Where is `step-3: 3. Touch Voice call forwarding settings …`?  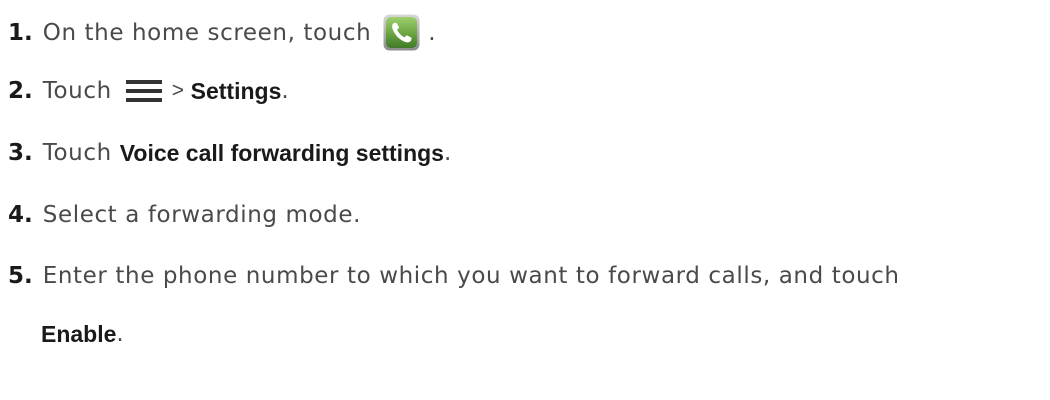
step-3: 3. Touch Voice call forwarding settings … is located at coordinates (230, 153).